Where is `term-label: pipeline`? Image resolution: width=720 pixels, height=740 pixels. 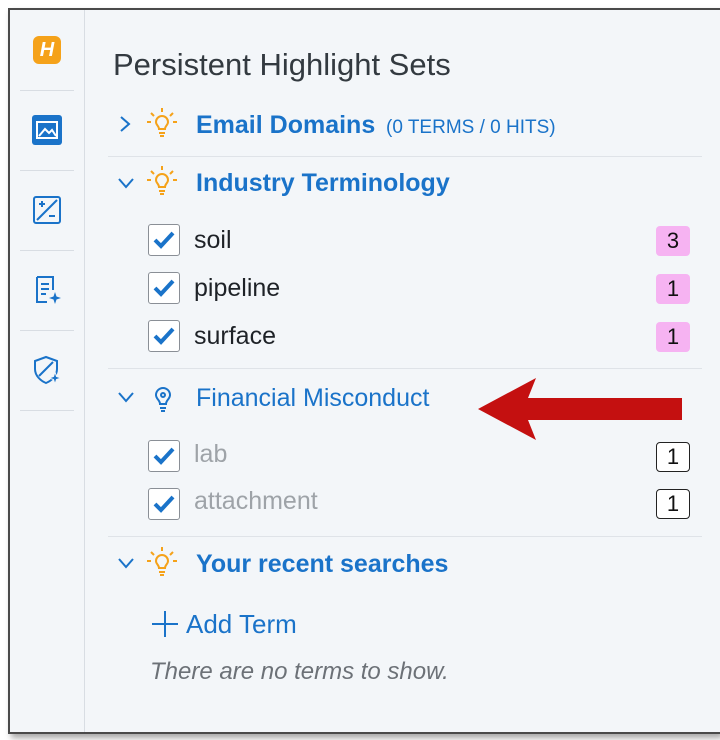
term-label: pipeline is located at coordinates (237, 288).